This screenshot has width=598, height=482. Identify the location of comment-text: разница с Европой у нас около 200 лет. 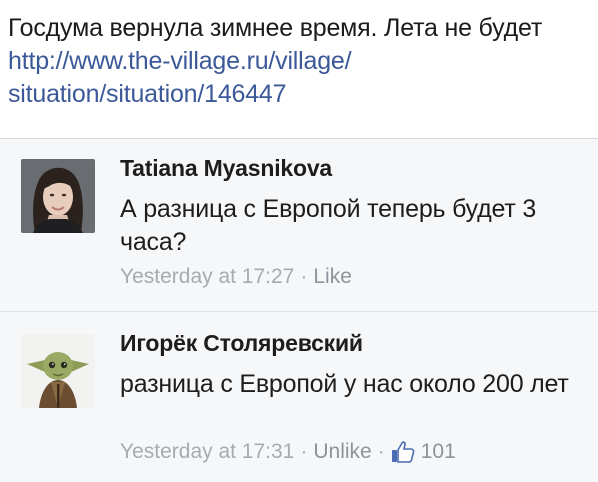
(344, 384).